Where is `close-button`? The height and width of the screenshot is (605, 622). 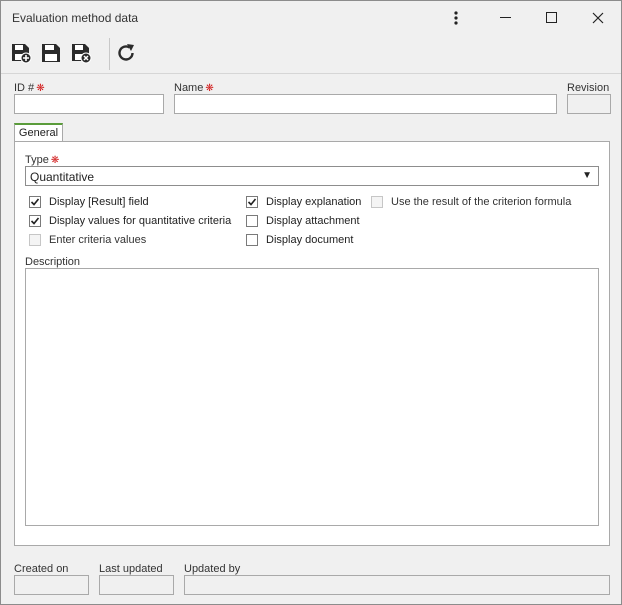
close-button is located at coordinates (598, 17).